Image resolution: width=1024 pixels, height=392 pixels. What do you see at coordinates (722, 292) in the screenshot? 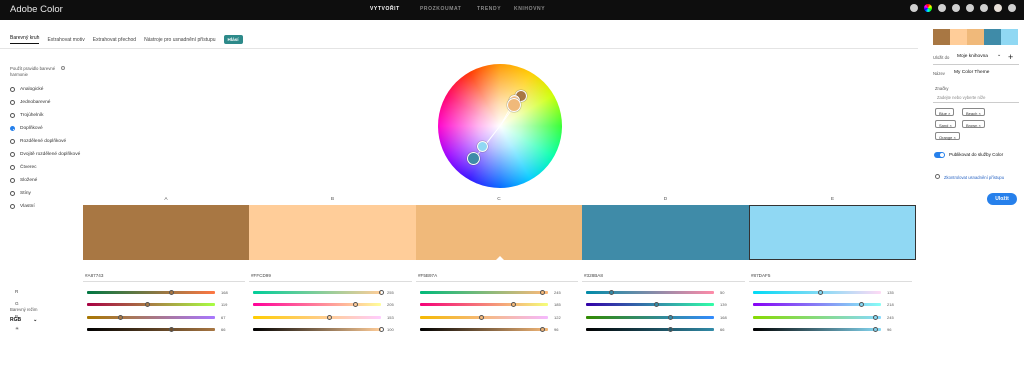
I see `channel-value: 50` at bounding box center [722, 292].